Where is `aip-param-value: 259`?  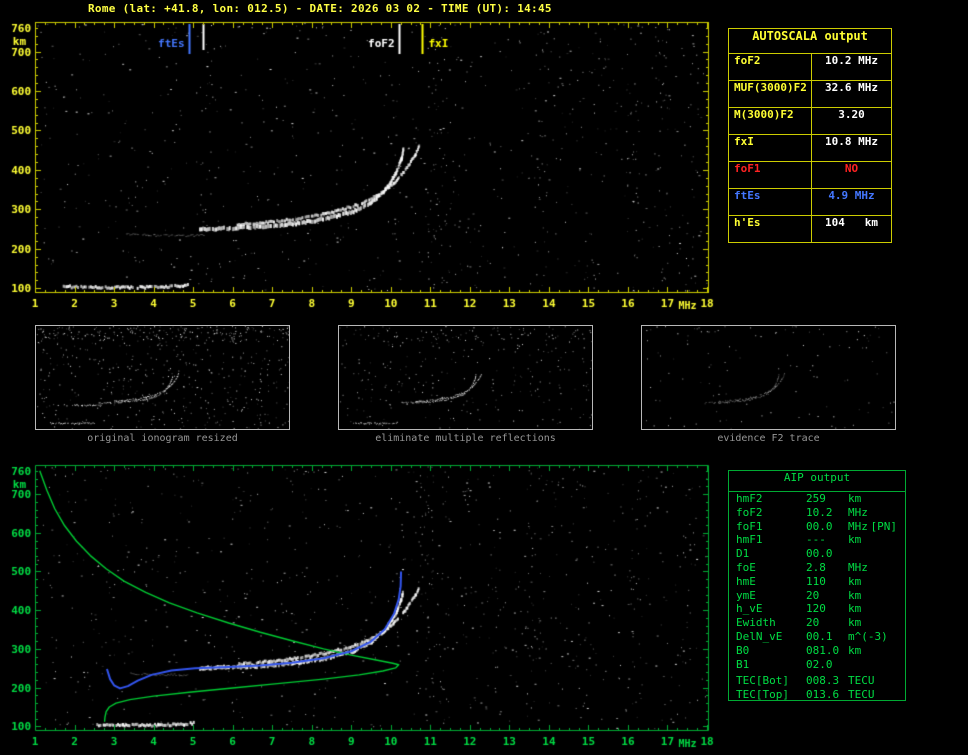 aip-param-value: 259 is located at coordinates (816, 498).